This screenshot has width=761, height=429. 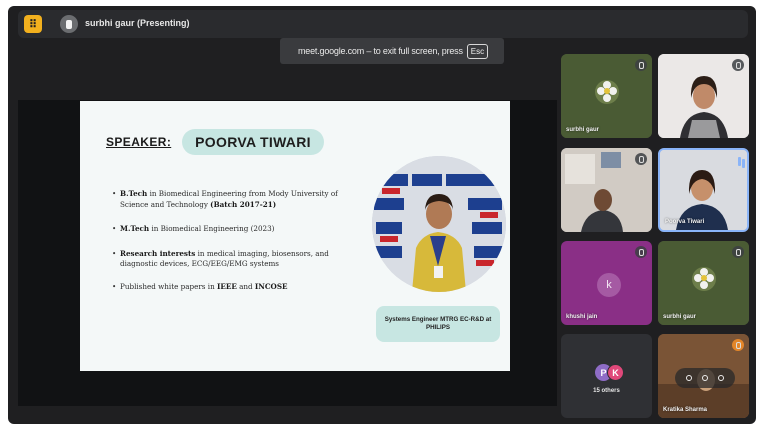 I want to click on participant-tile: Kratika Sharma, so click(x=703, y=376).